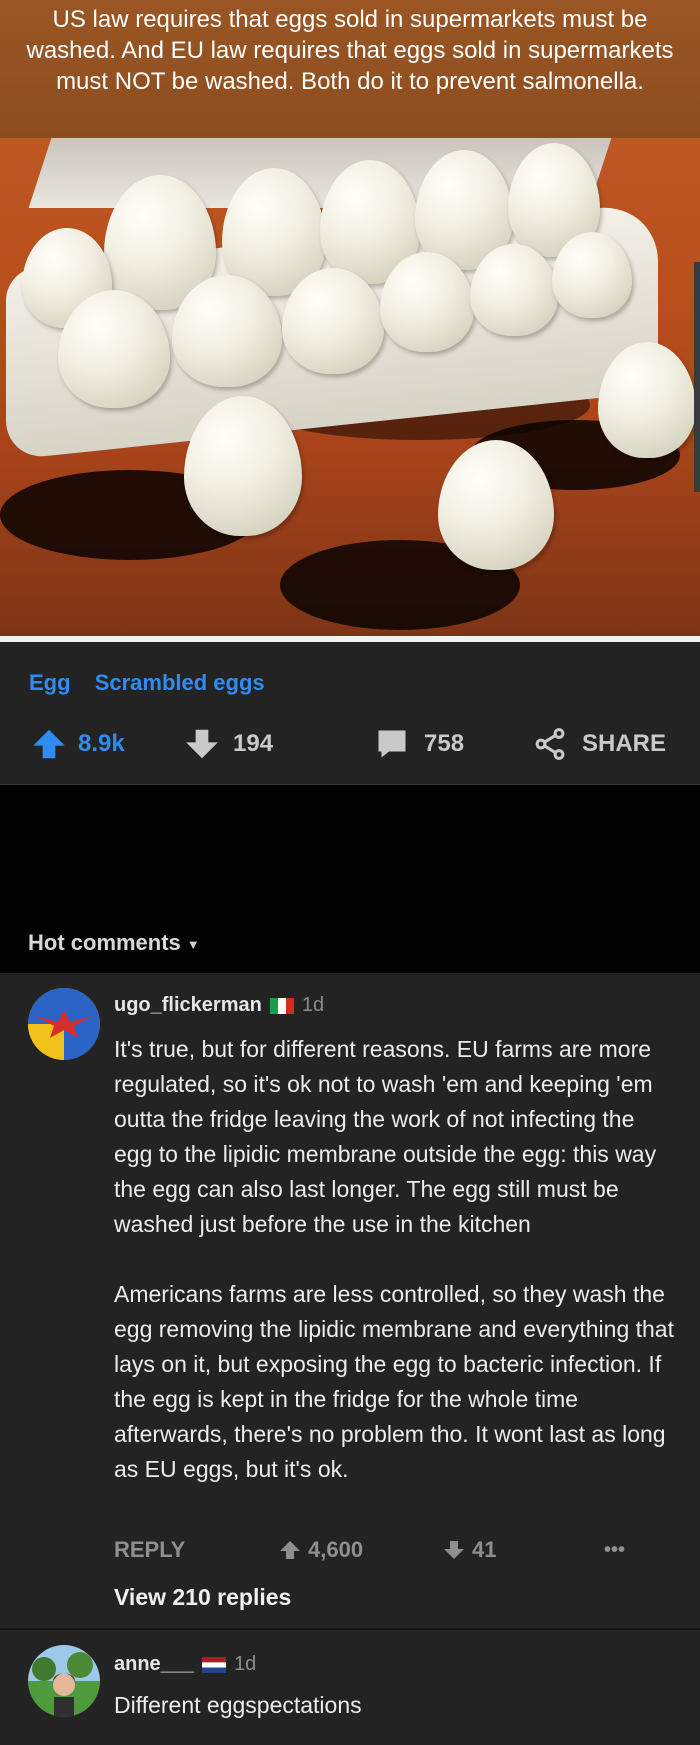 The image size is (700, 1745). What do you see at coordinates (444, 743) in the screenshot?
I see `comment-count: 758` at bounding box center [444, 743].